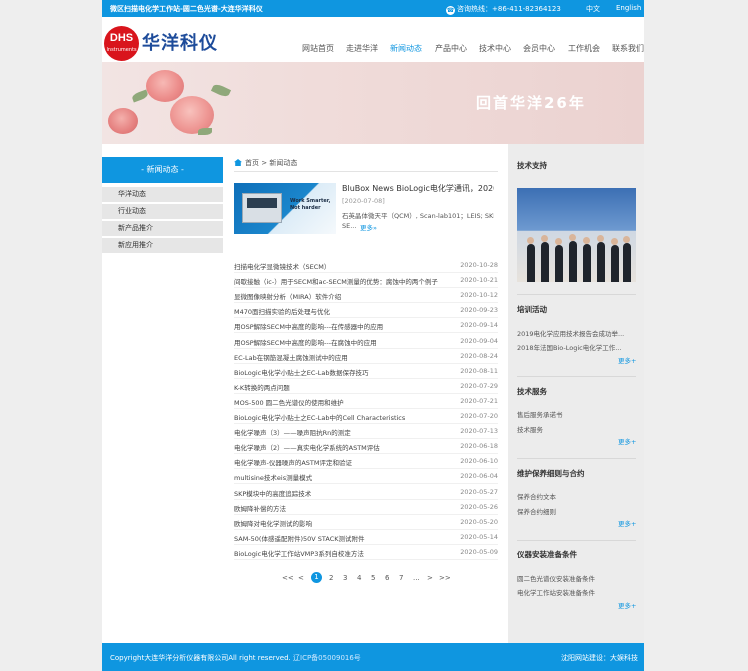 Image resolution: width=748 pixels, height=671 pixels. I want to click on lang-english-link: English, so click(628, 8).